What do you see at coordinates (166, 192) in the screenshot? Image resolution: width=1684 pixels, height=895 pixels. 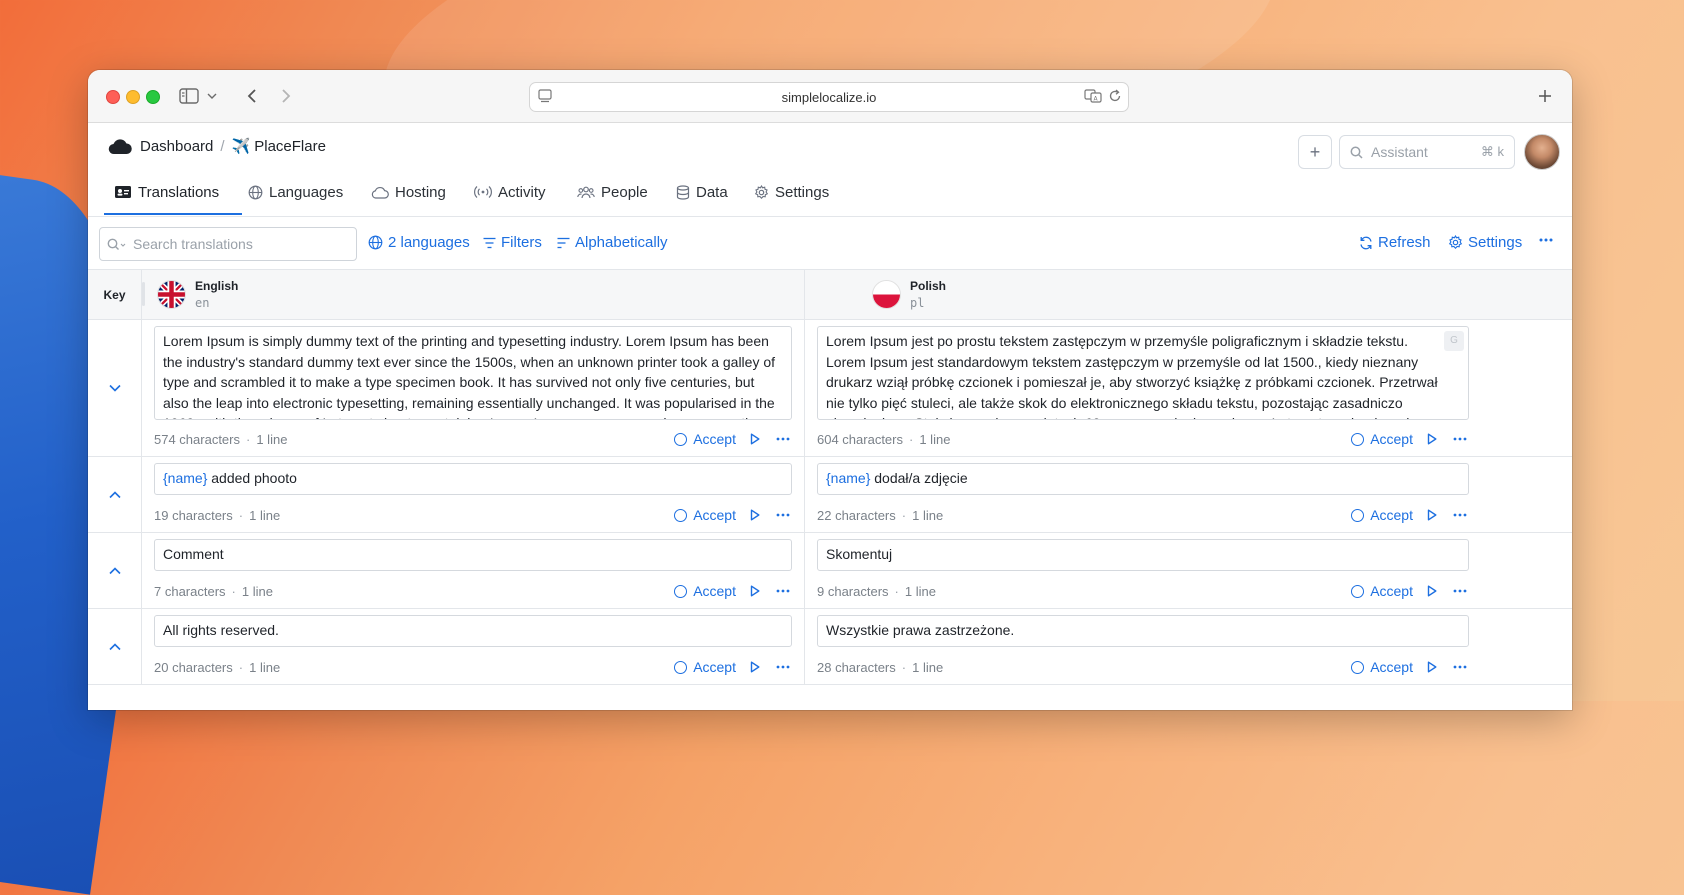 I see `tab-translations: Translations` at bounding box center [166, 192].